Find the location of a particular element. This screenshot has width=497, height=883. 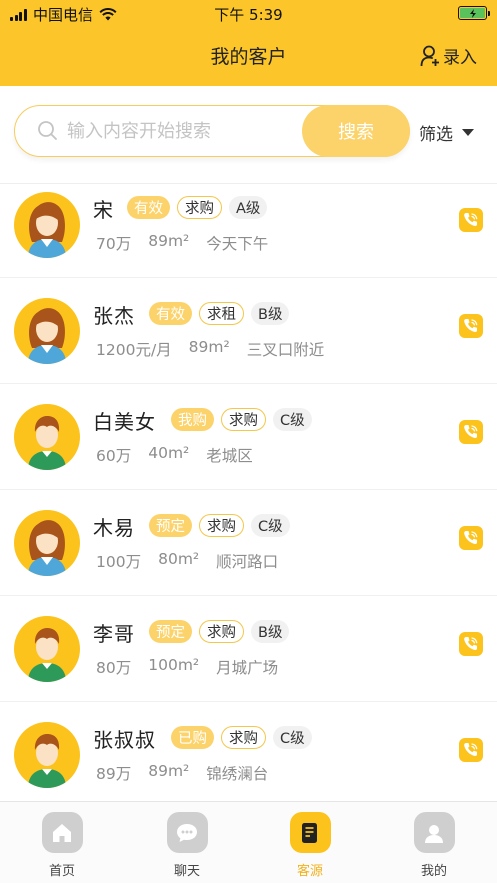

home-icon is located at coordinates (62, 832).